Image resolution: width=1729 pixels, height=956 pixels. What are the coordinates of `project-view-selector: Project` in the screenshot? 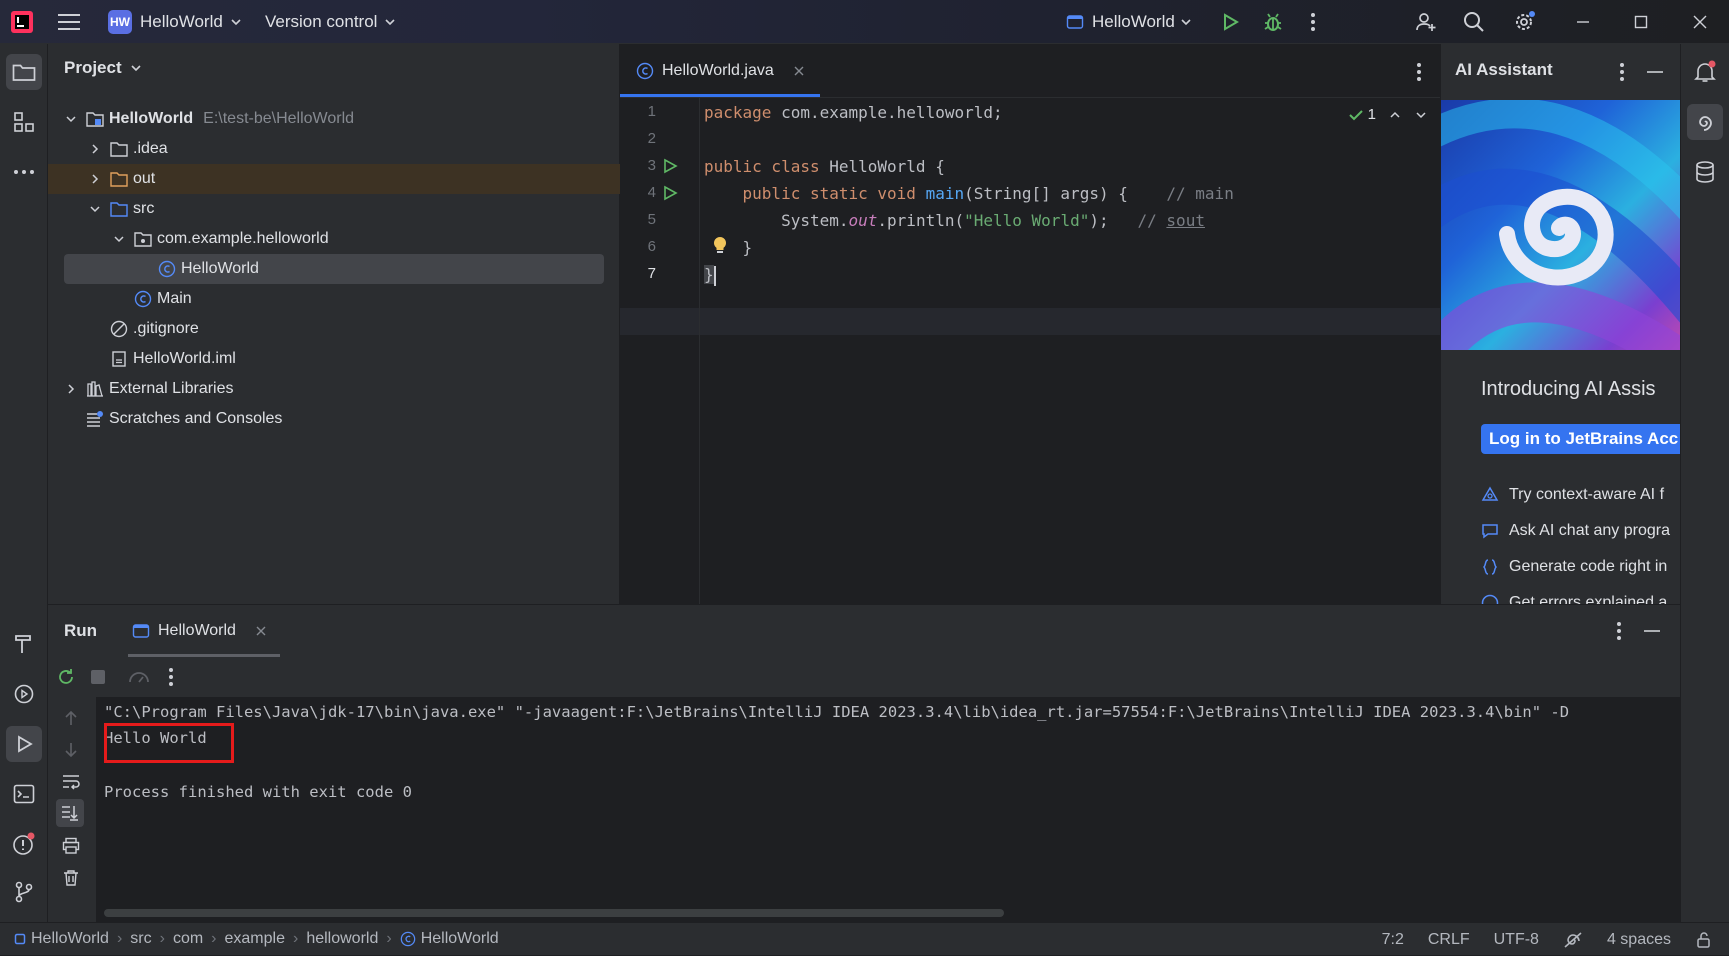 It's located at (104, 68).